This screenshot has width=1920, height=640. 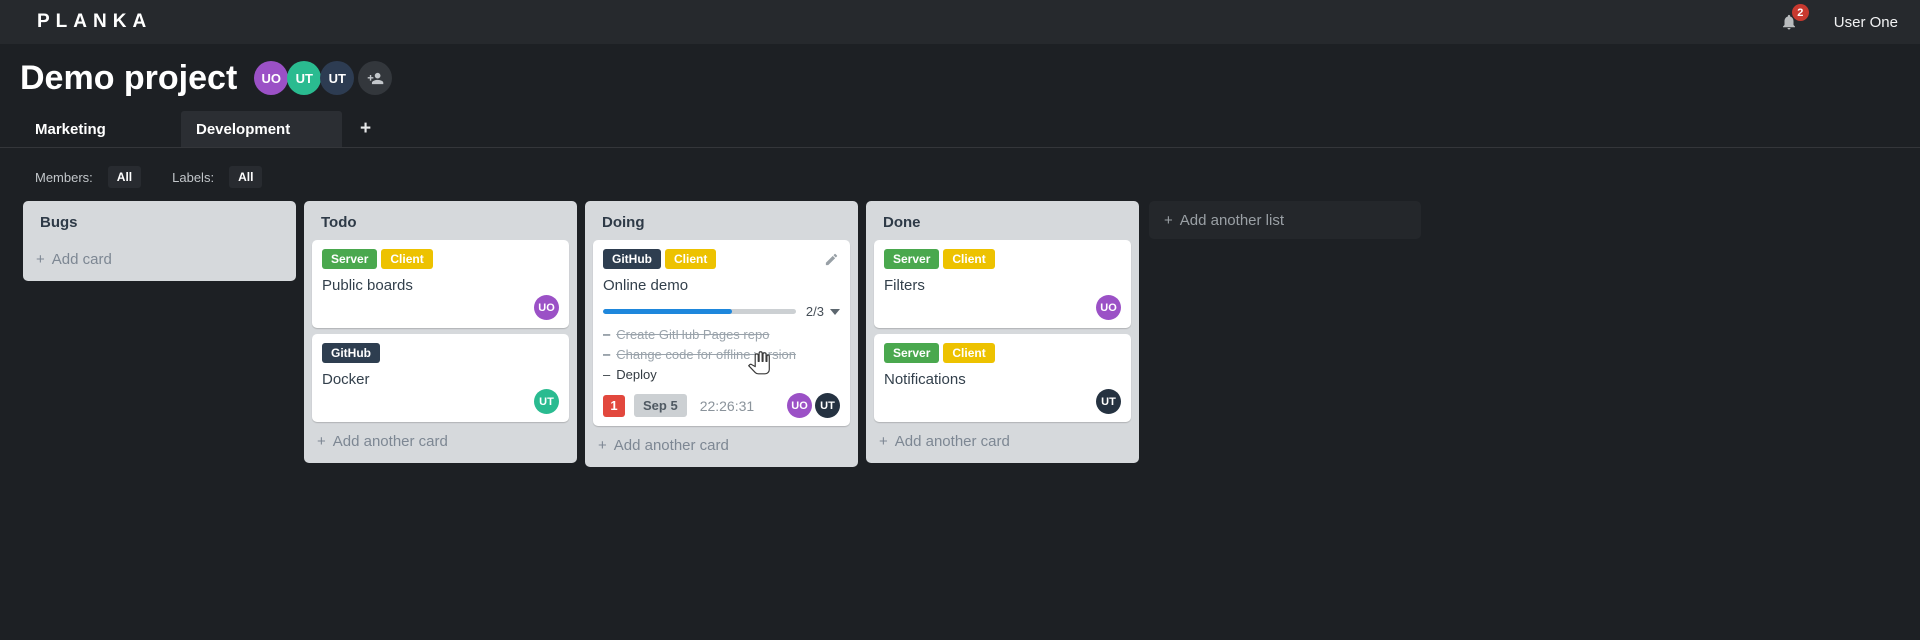 What do you see at coordinates (960, 71) in the screenshot?
I see `project-header: Demo project UO UT UT` at bounding box center [960, 71].